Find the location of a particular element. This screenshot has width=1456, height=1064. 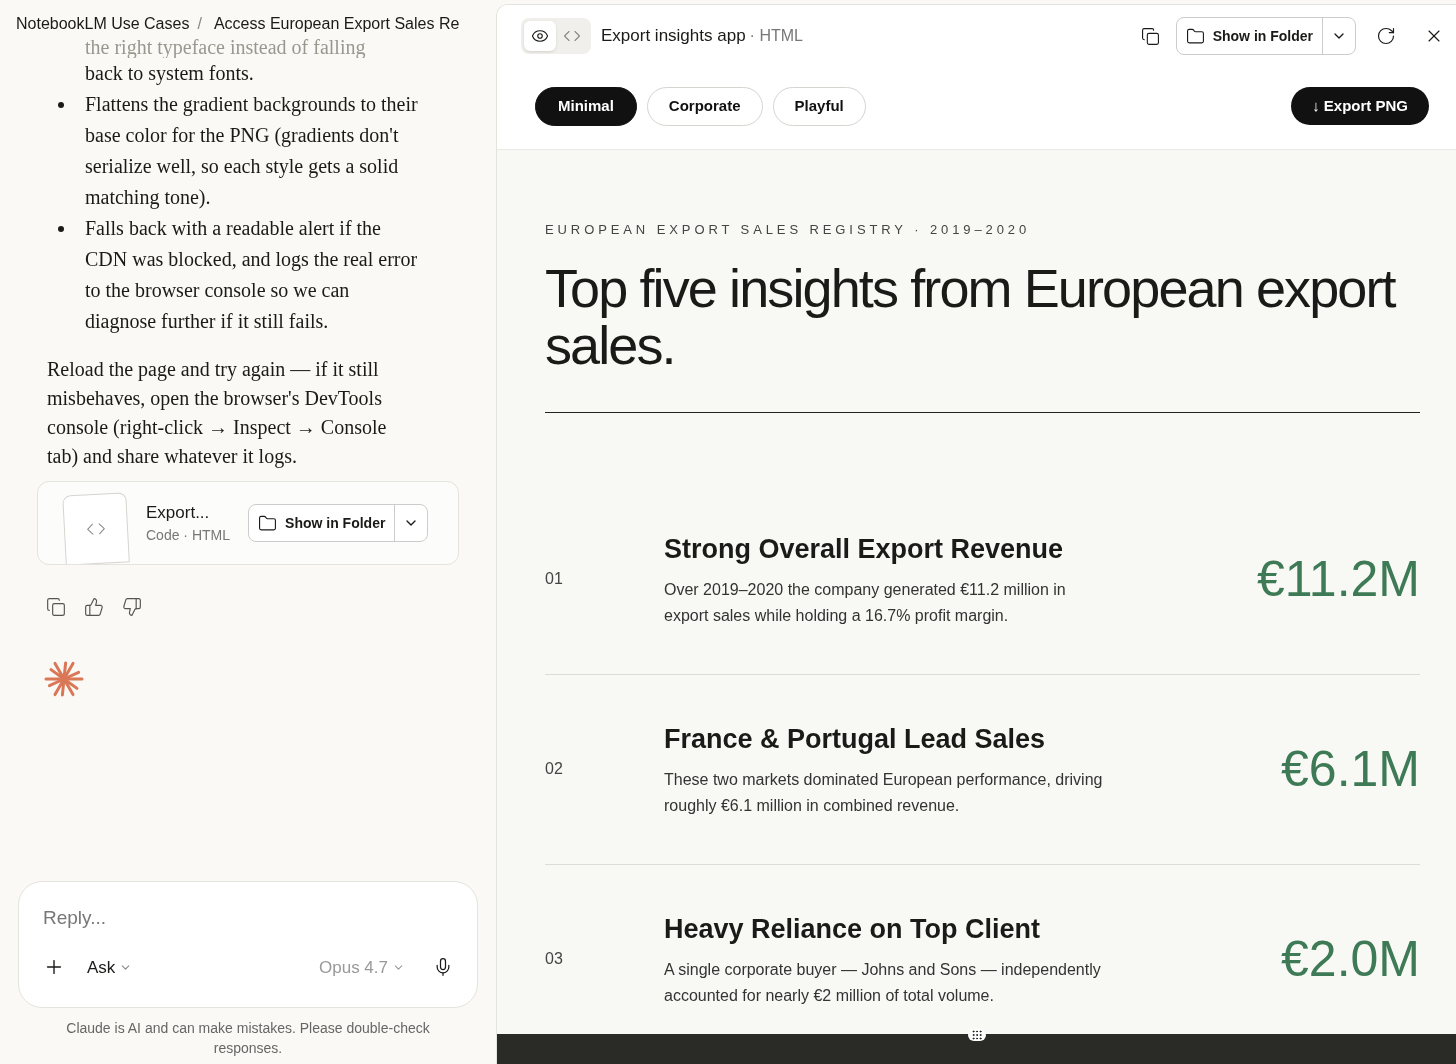

bullet-text: Flattens the gradient backgrounds to their base color for the PNG (gradients don't serialize well, so each style gets a solid matching tone). is located at coordinates (252, 151).